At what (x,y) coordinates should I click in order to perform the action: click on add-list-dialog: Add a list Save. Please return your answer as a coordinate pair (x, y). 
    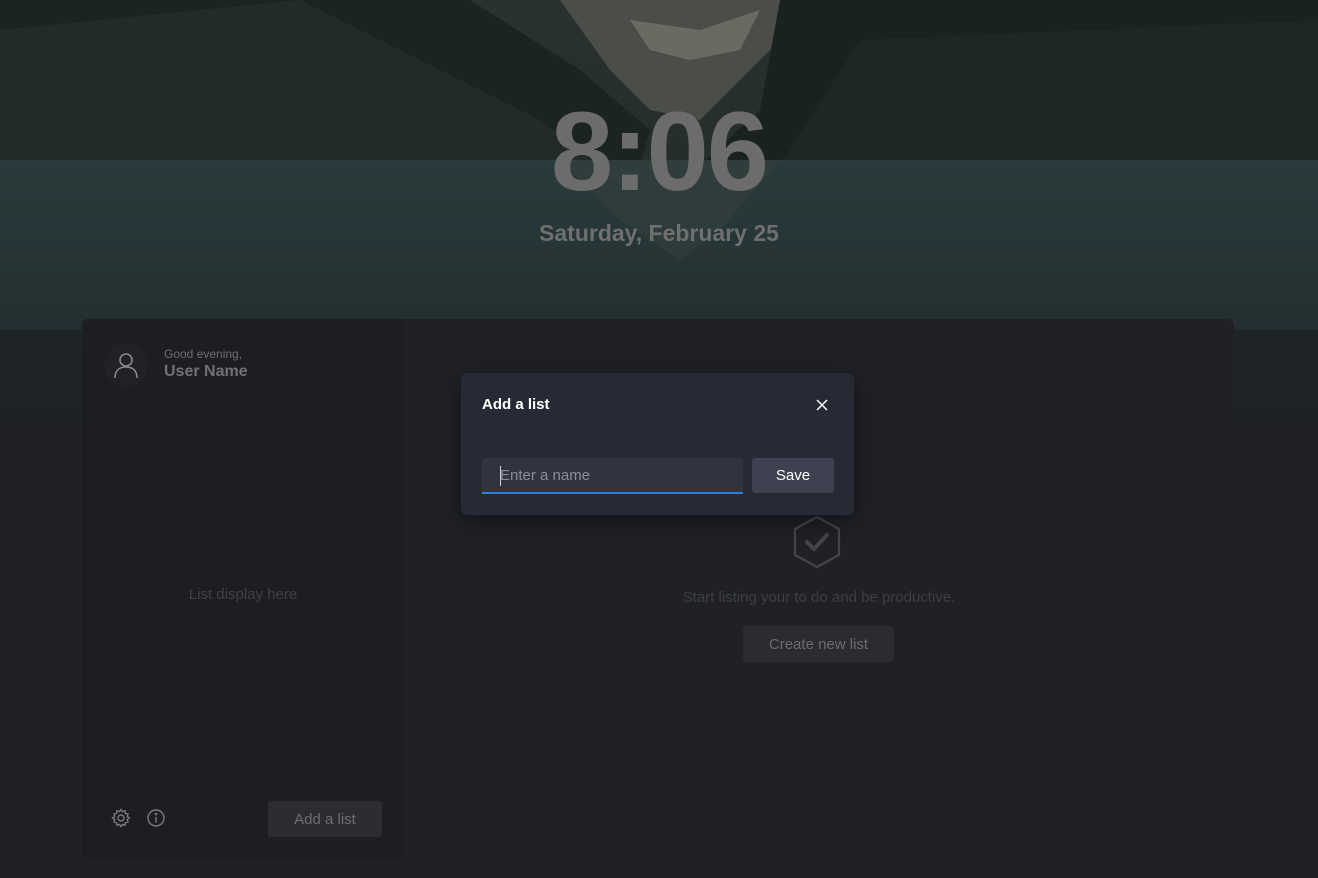
    Looking at the image, I should click on (657, 444).